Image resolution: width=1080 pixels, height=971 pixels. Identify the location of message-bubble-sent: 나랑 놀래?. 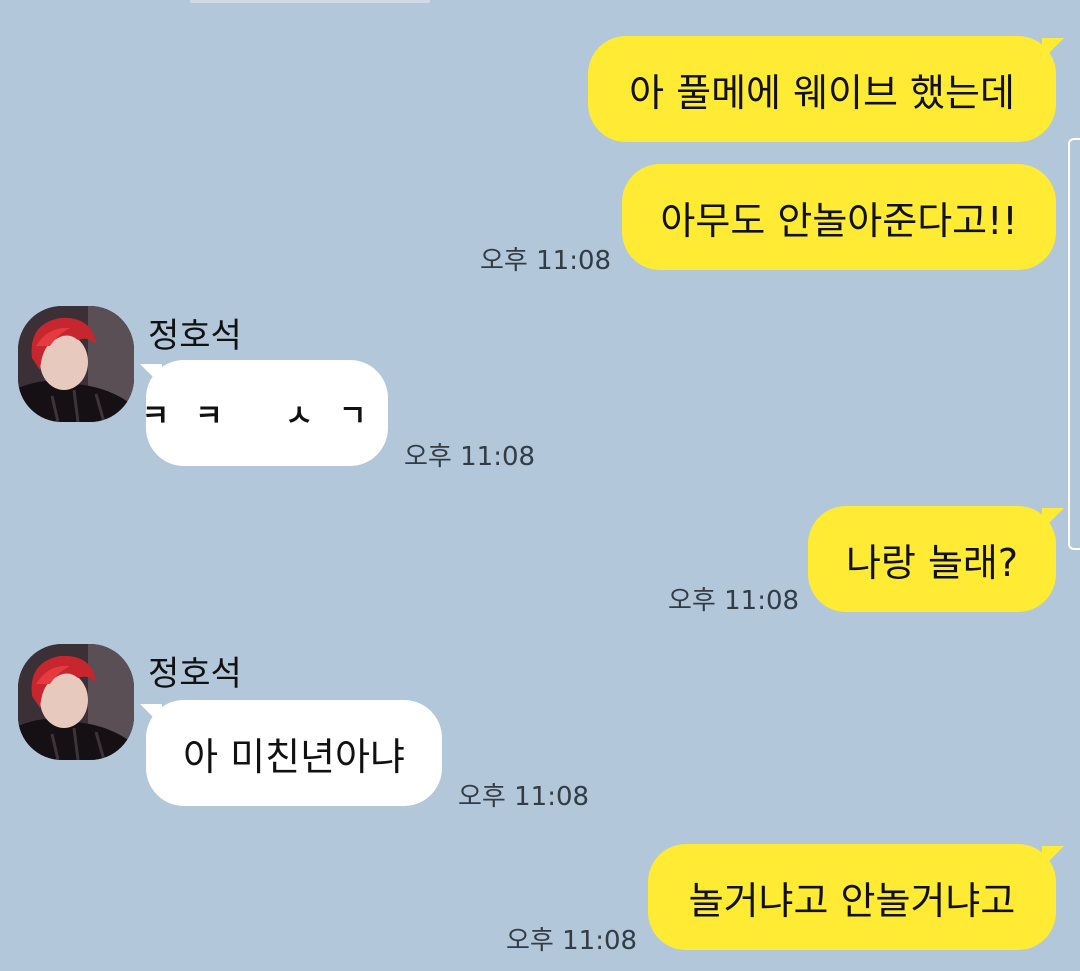
(932, 559).